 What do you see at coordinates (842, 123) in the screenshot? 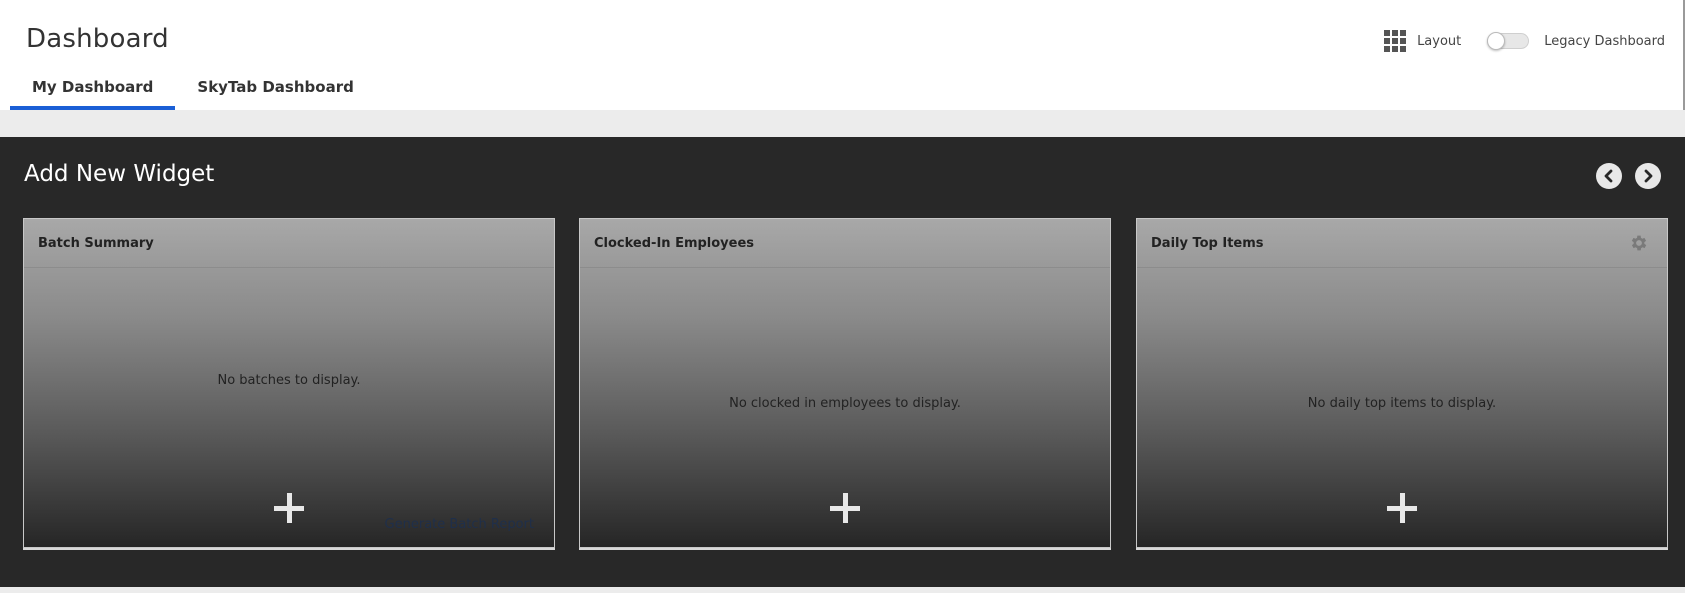
I see `header-spacer` at bounding box center [842, 123].